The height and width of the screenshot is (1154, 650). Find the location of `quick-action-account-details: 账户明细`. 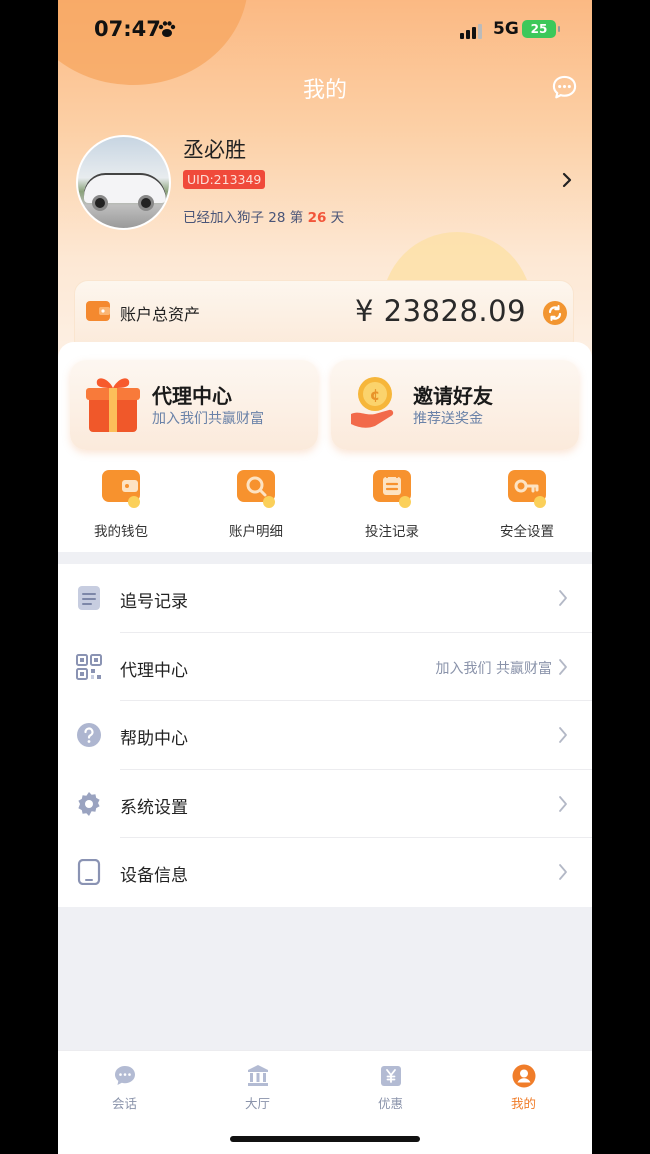

quick-action-account-details: 账户明细 is located at coordinates (256, 503).